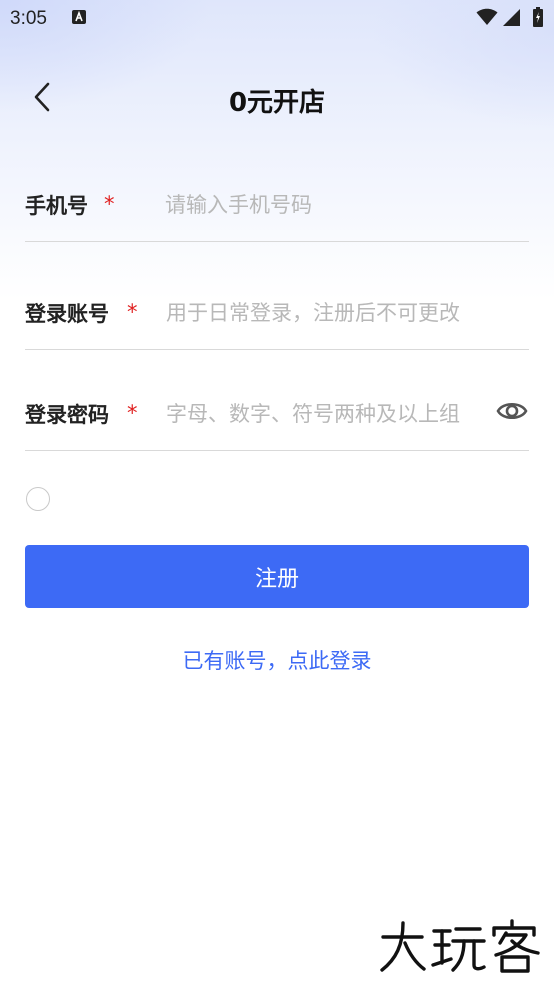 This screenshot has width=554, height=985. What do you see at coordinates (28, 18) in the screenshot?
I see `status-time: 3:05` at bounding box center [28, 18].